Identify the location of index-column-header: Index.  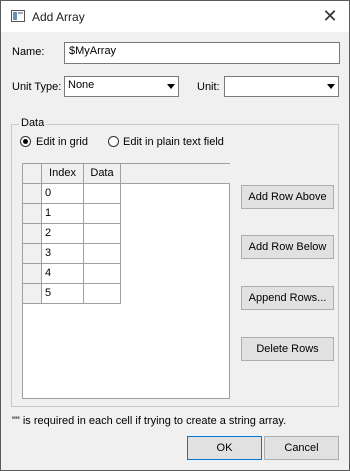
(63, 174).